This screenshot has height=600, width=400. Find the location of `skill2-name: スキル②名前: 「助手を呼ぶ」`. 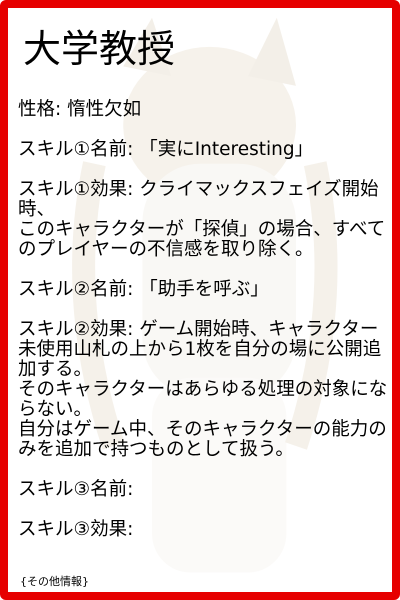

skill2-name: スキル②名前: 「助手を呼ぶ」 is located at coordinates (143, 289).